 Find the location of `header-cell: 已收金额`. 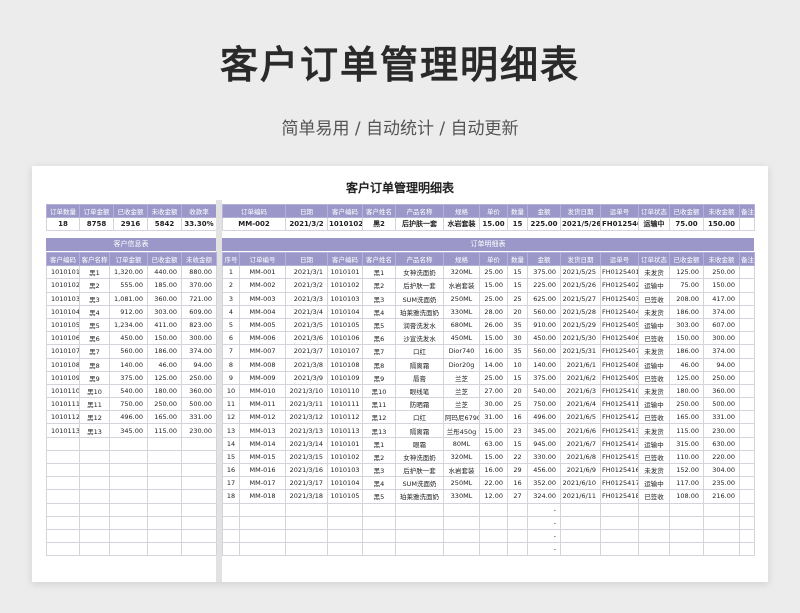

header-cell: 已收金额 is located at coordinates (130, 211).